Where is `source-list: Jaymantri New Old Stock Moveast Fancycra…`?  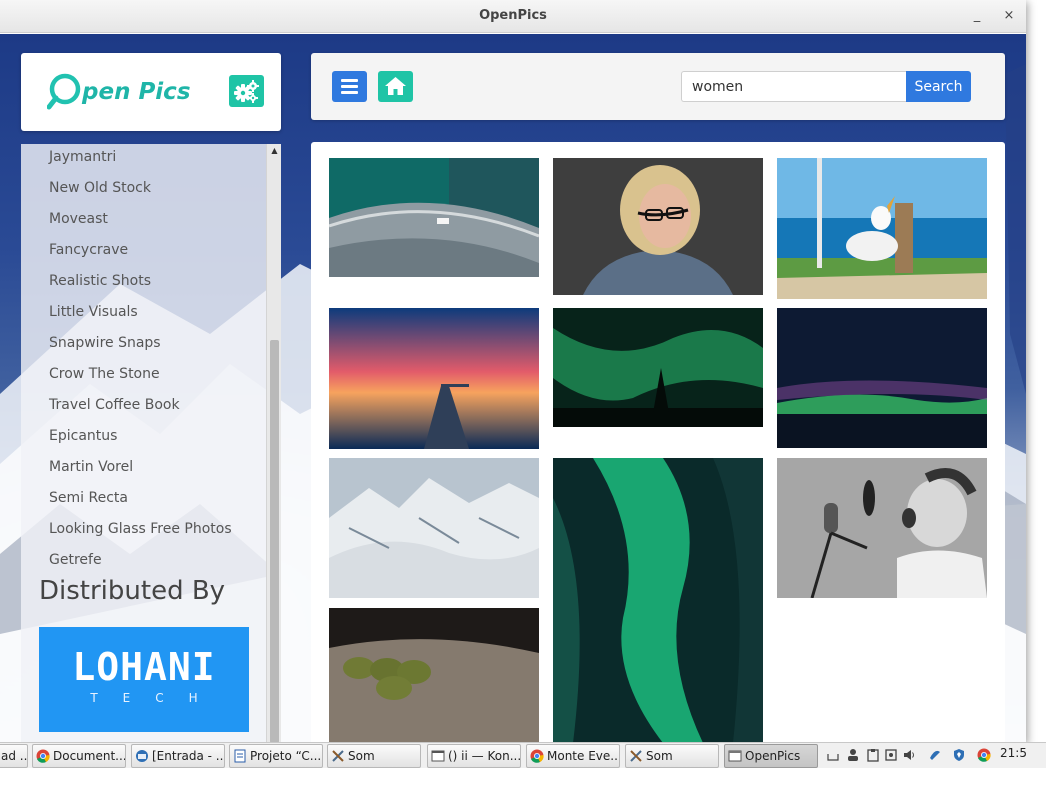
source-list: Jaymantri New Old Stock Moveast Fancycra… is located at coordinates (154, 361).